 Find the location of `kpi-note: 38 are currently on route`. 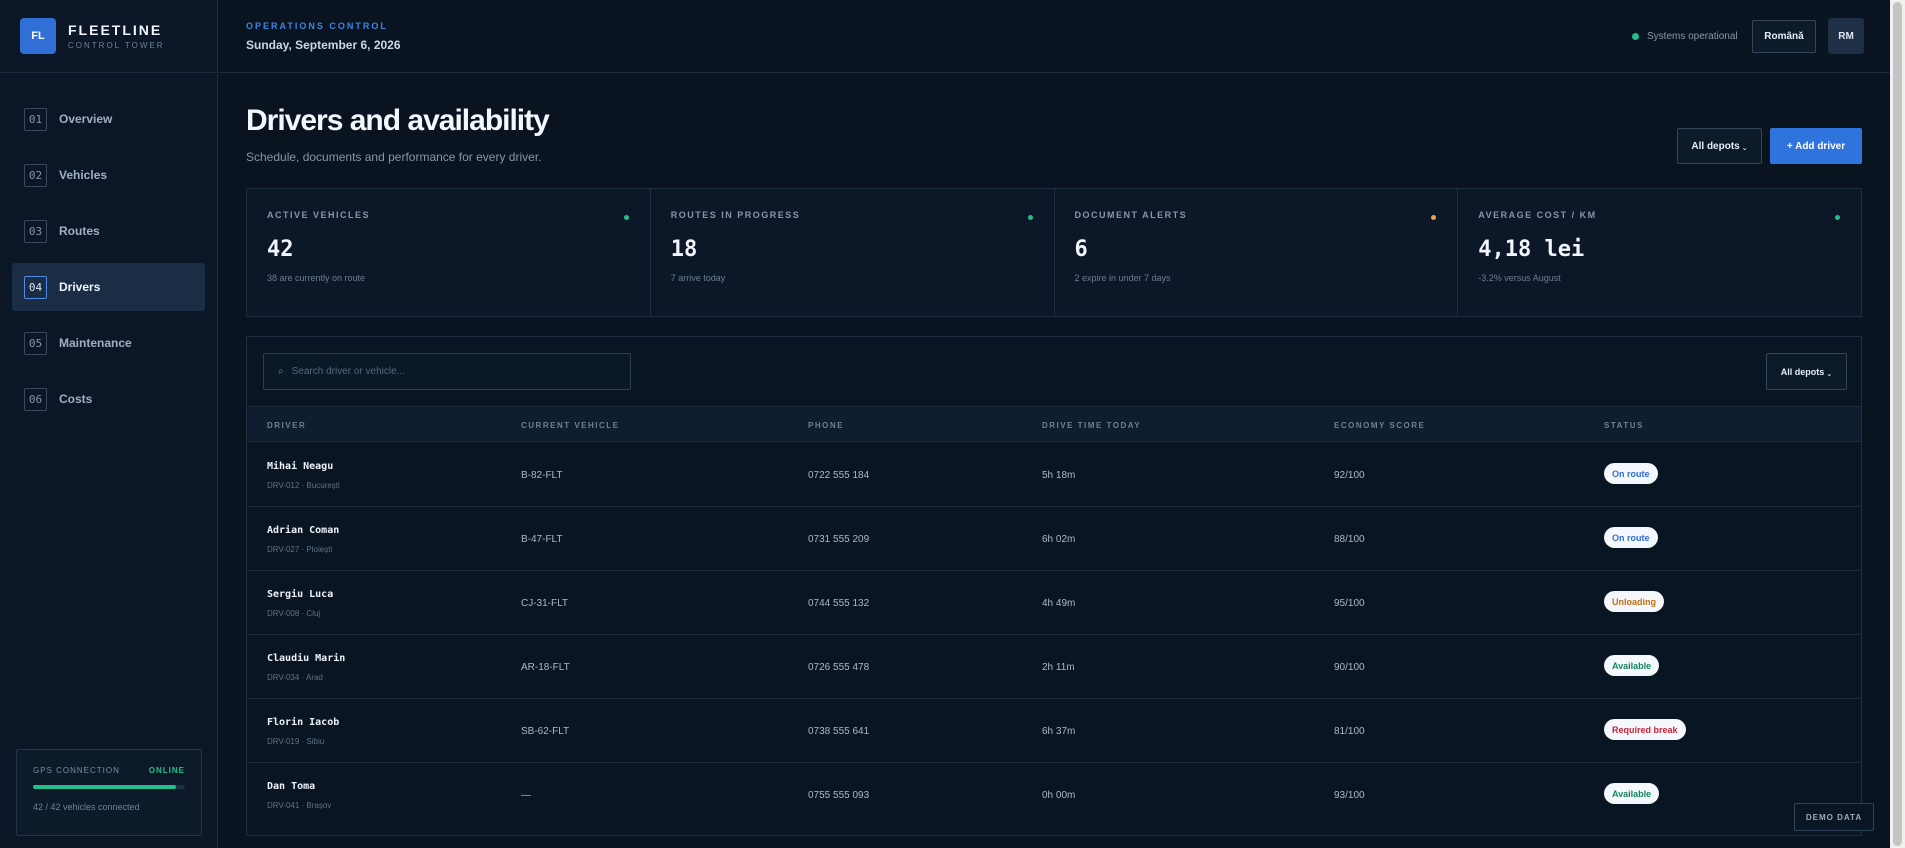

kpi-note: 38 are currently on route is located at coordinates (316, 278).